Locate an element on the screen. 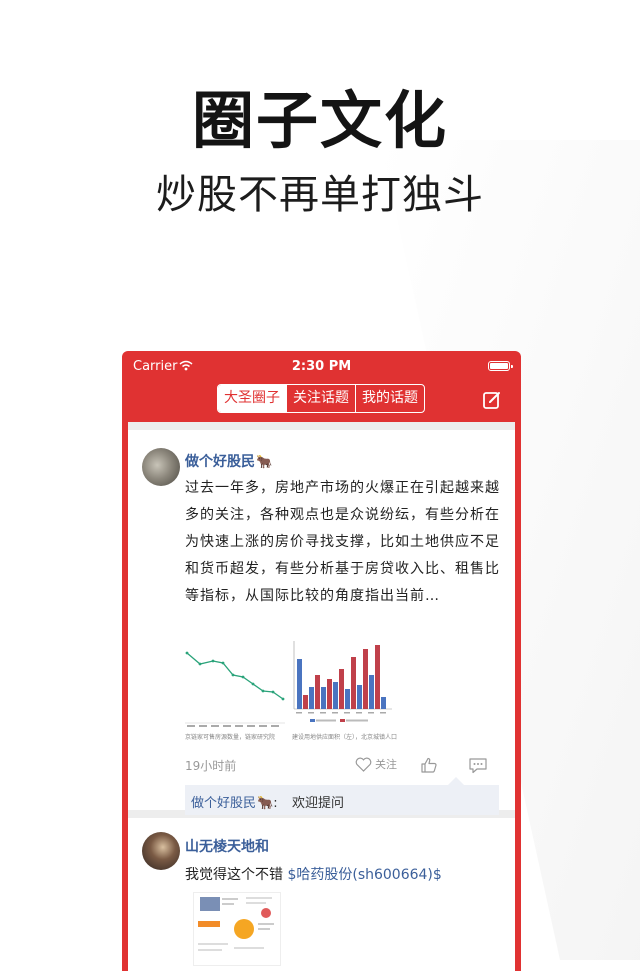  post-author: 做个好股民🐂 is located at coordinates (228, 461).